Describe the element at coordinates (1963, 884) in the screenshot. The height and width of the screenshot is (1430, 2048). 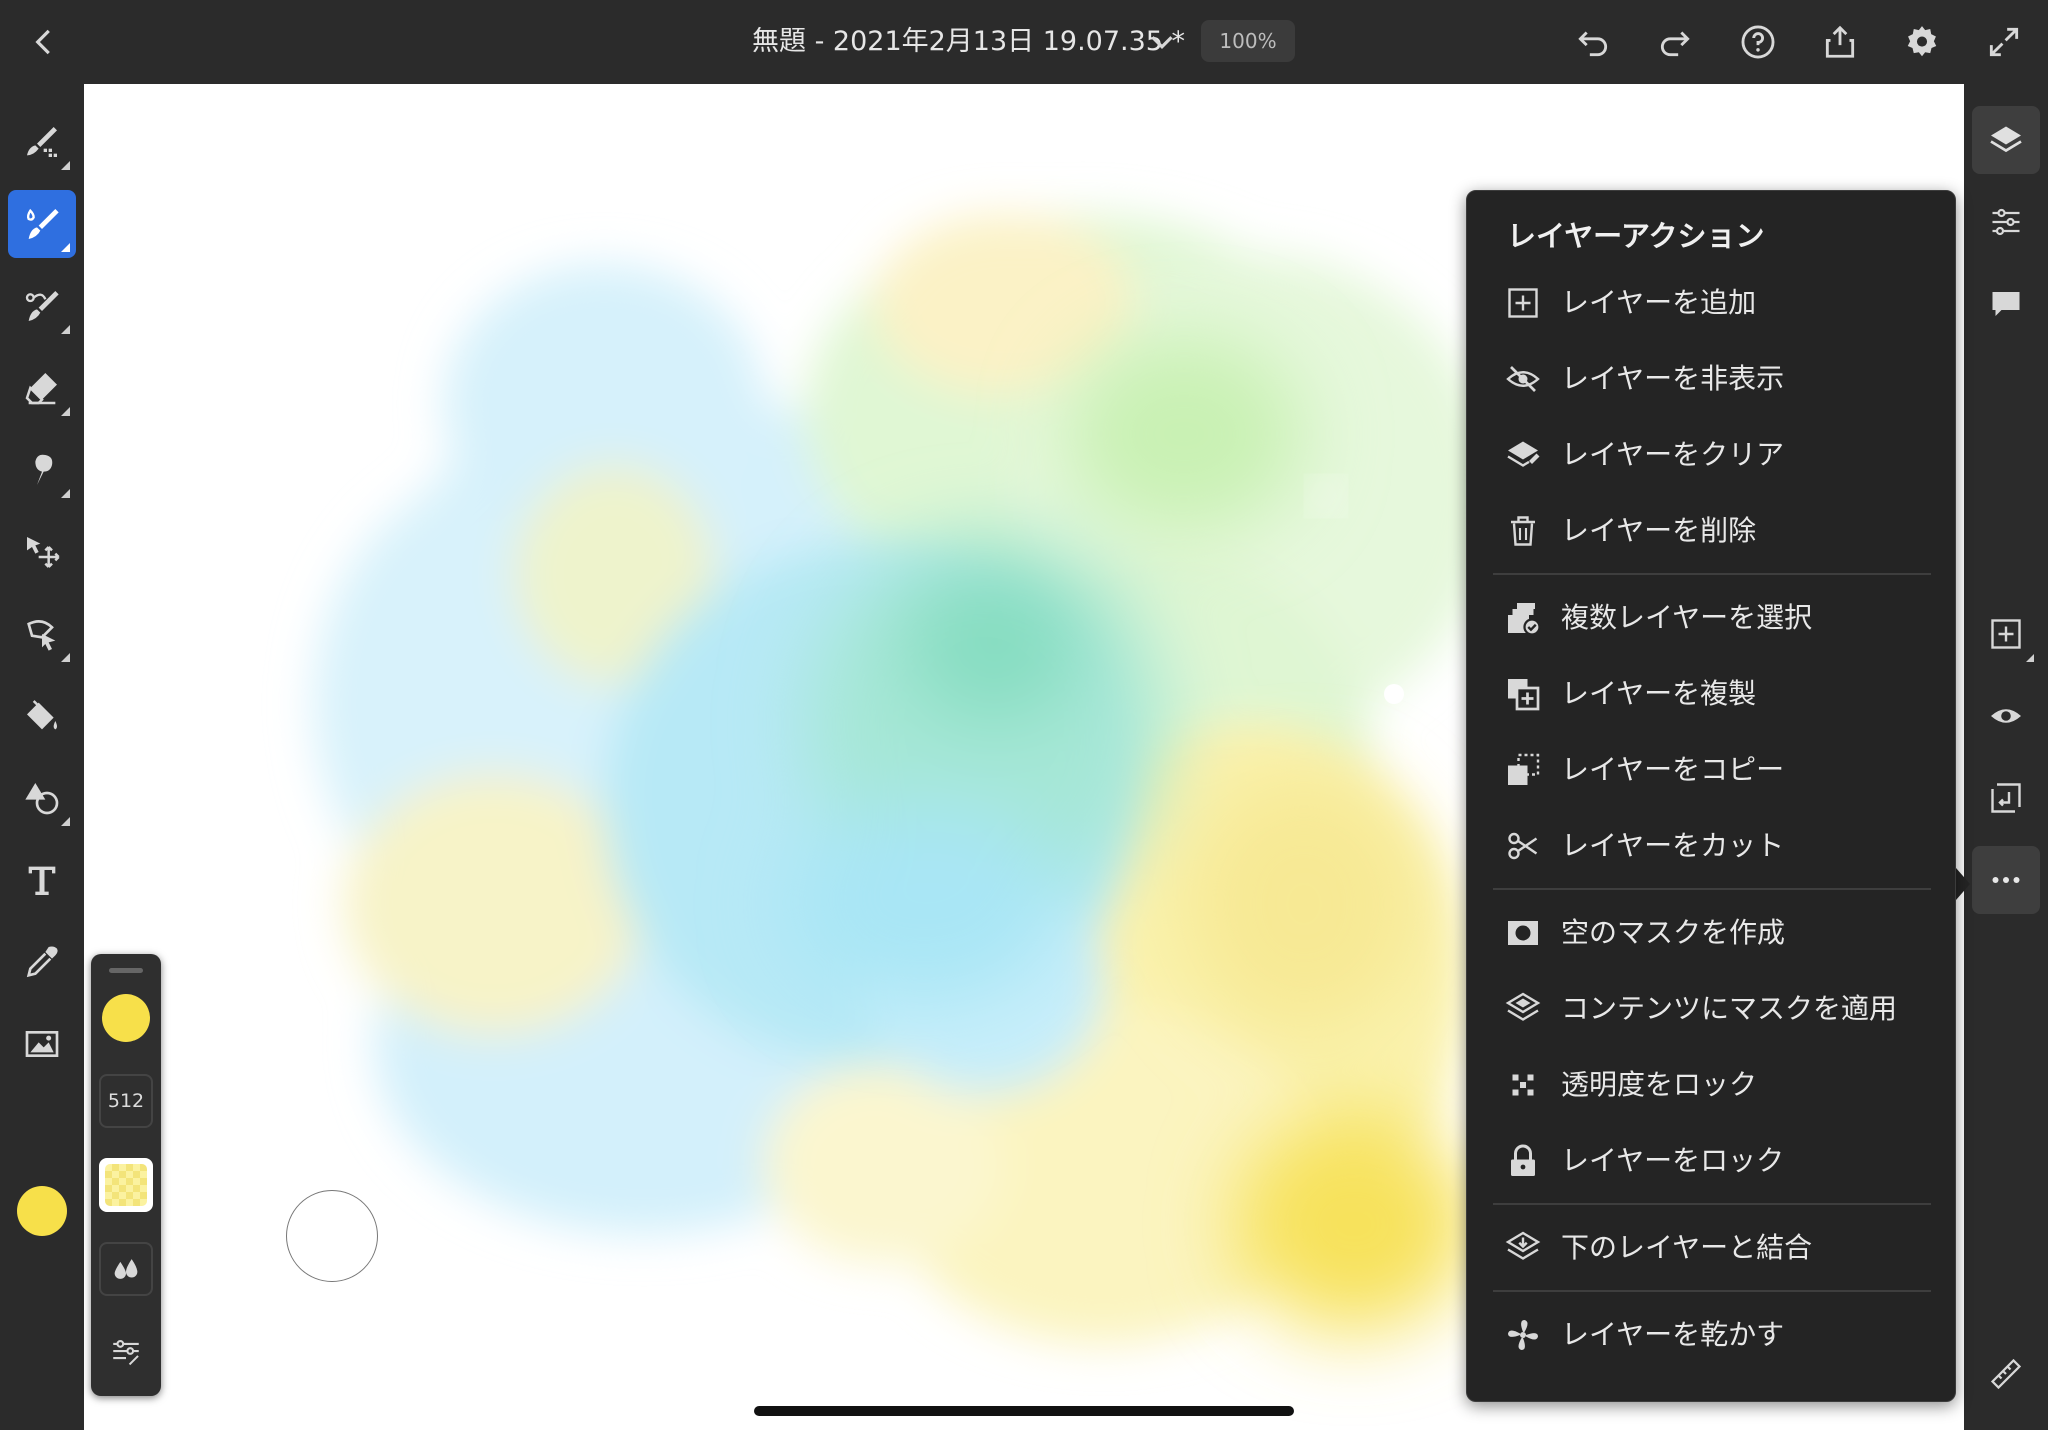
I see `menu-pointer` at that location.